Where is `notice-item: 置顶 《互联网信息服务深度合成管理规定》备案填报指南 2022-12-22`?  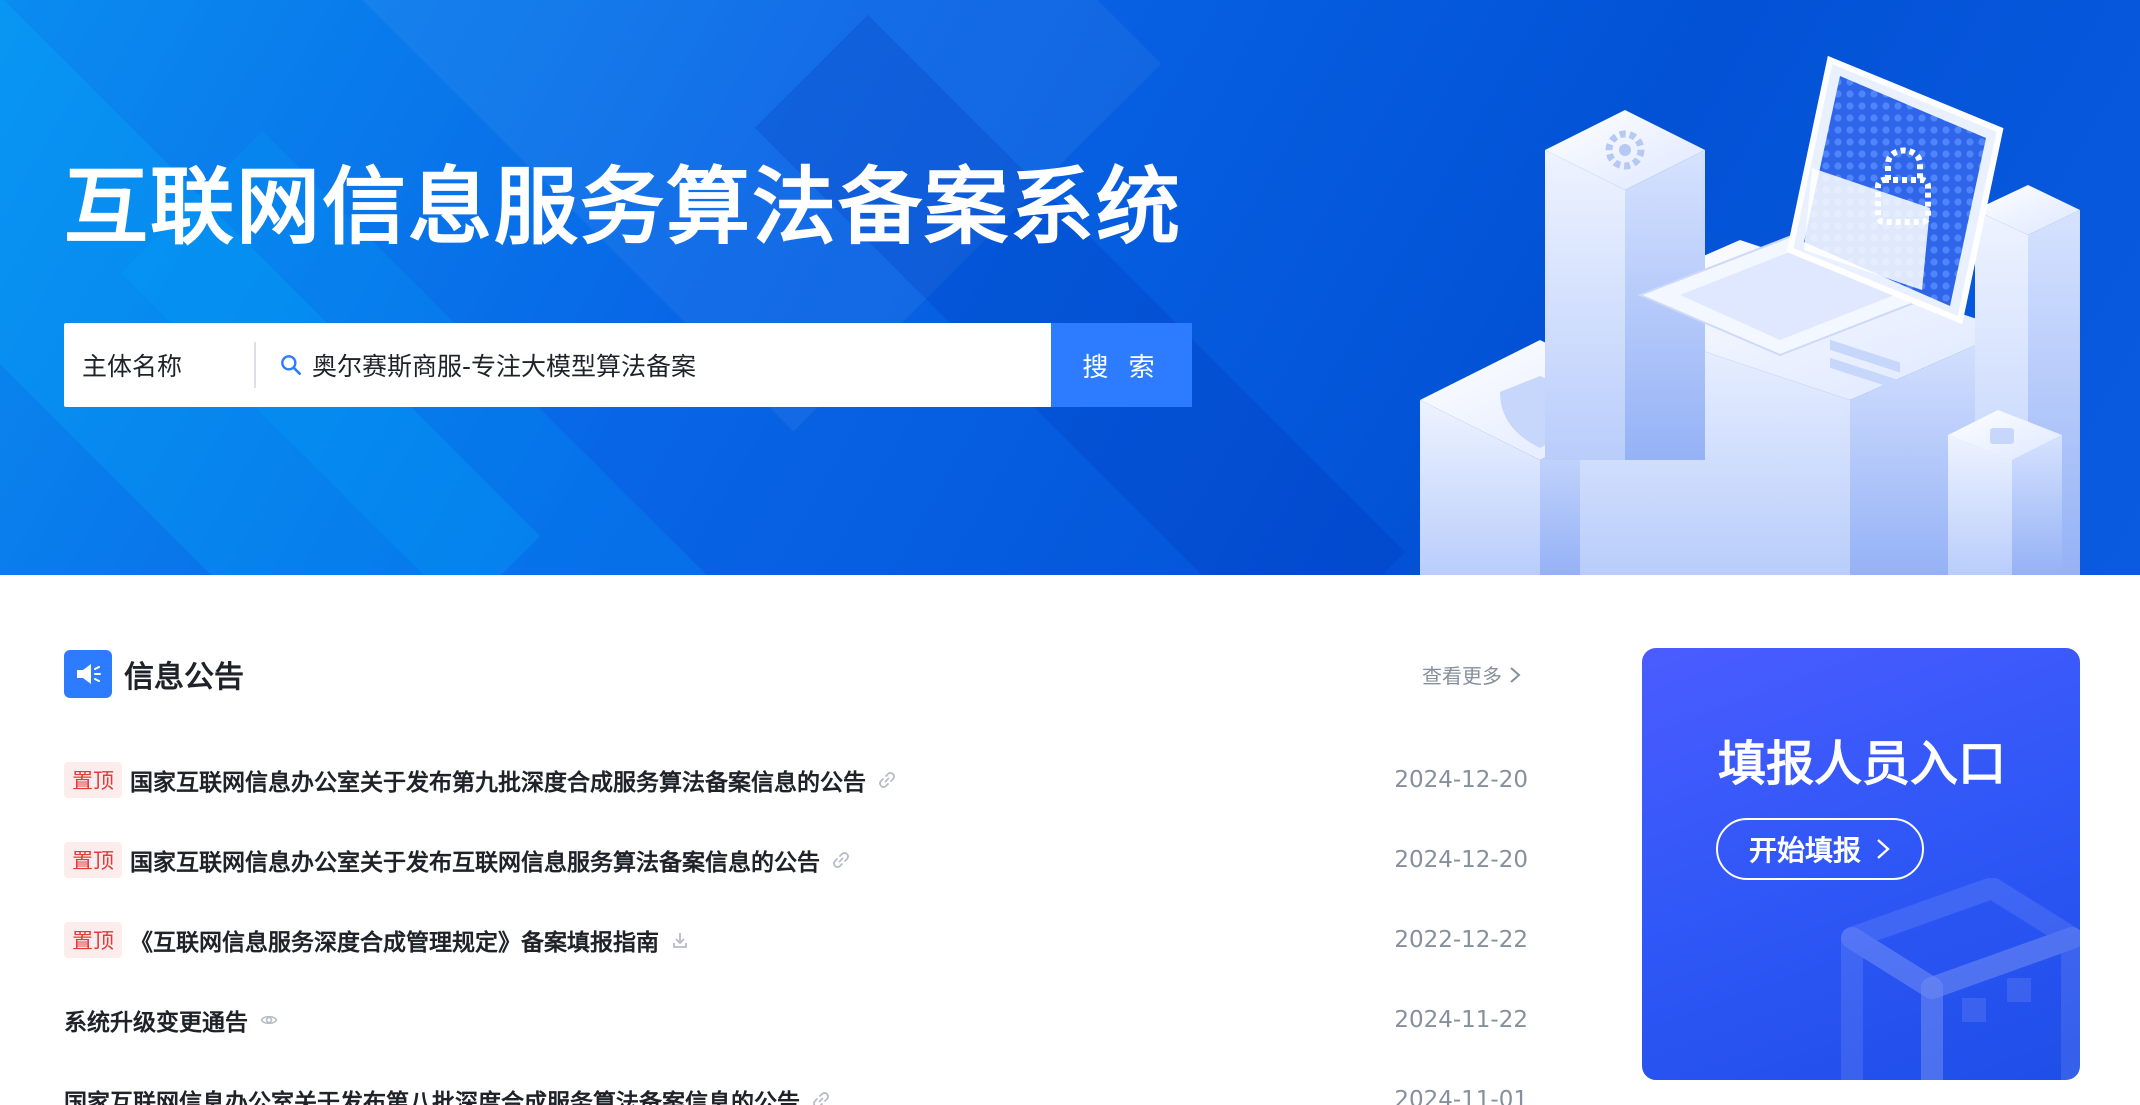 notice-item: 置顶 《互联网信息服务深度合成管理规定》备案填报指南 2022-12-22 is located at coordinates (796, 940).